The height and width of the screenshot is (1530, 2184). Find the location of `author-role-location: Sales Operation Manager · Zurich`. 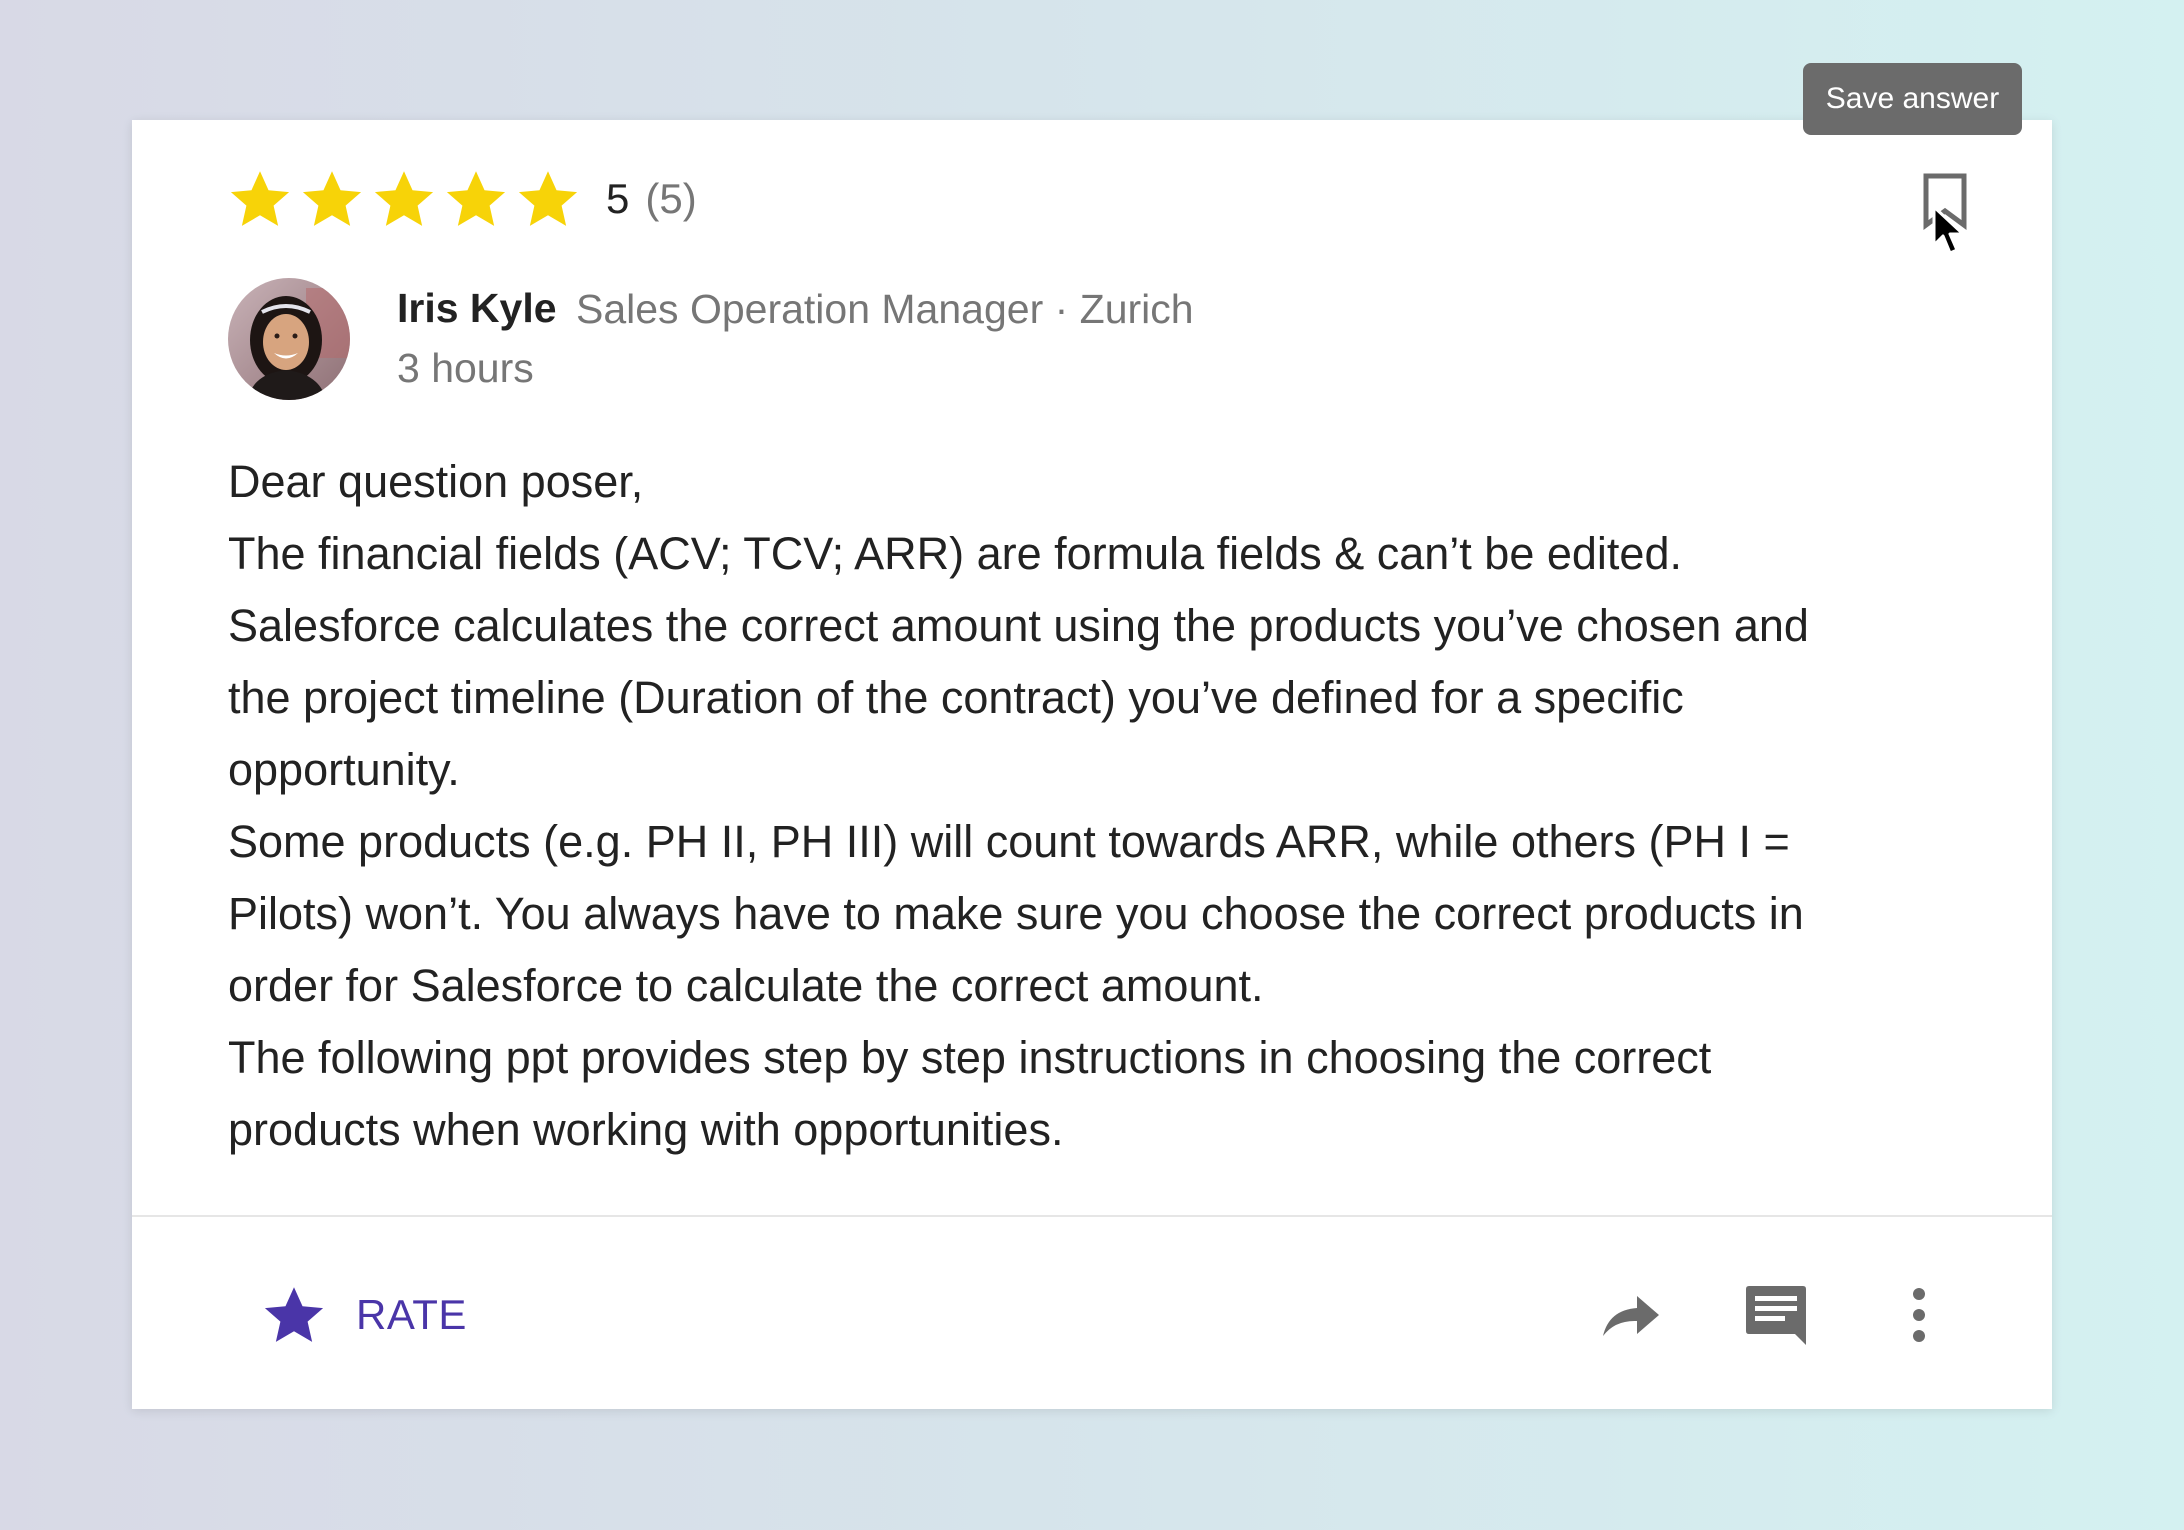

author-role-location: Sales Operation Manager · Zurich is located at coordinates (885, 309).